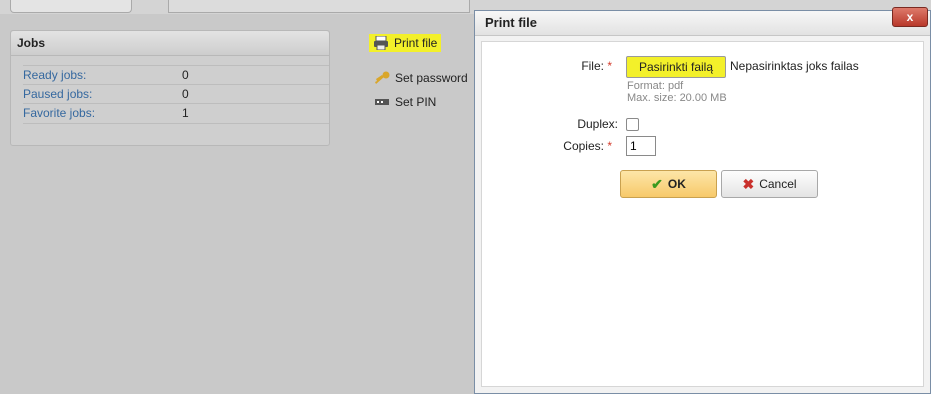 Image resolution: width=931 pixels, height=394 pixels. Describe the element at coordinates (609, 146) in the screenshot. I see `copies-required-marker: *` at that location.